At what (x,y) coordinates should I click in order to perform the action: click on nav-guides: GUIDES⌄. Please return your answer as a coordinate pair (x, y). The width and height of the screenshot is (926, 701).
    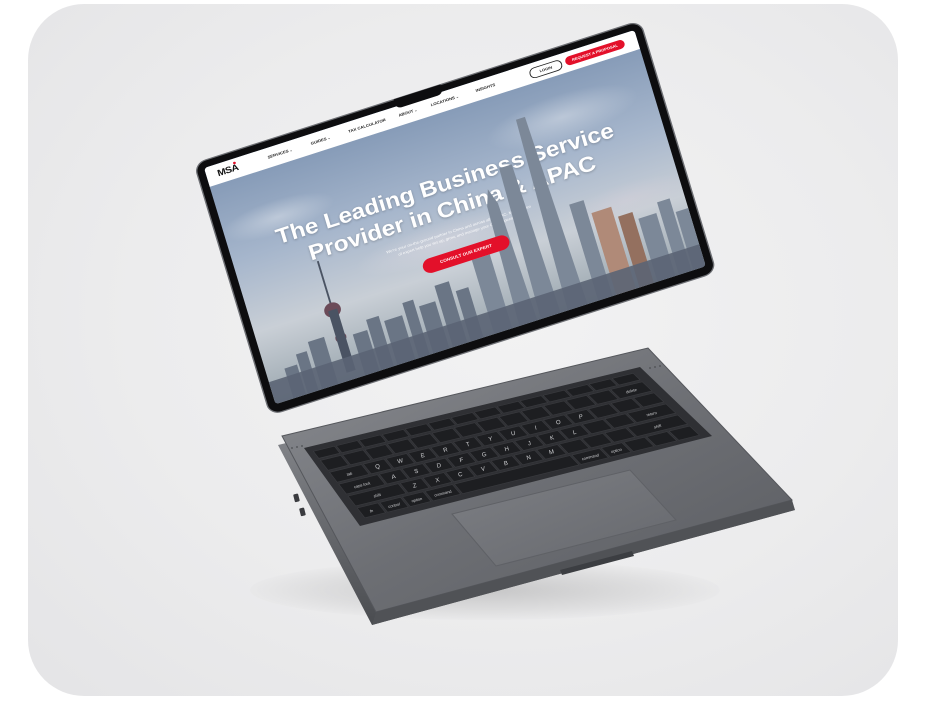
    Looking at the image, I should click on (320, 140).